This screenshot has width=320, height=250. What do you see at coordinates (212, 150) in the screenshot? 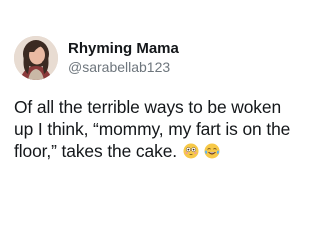
I see `tears-of-joy-emoji-icon` at bounding box center [212, 150].